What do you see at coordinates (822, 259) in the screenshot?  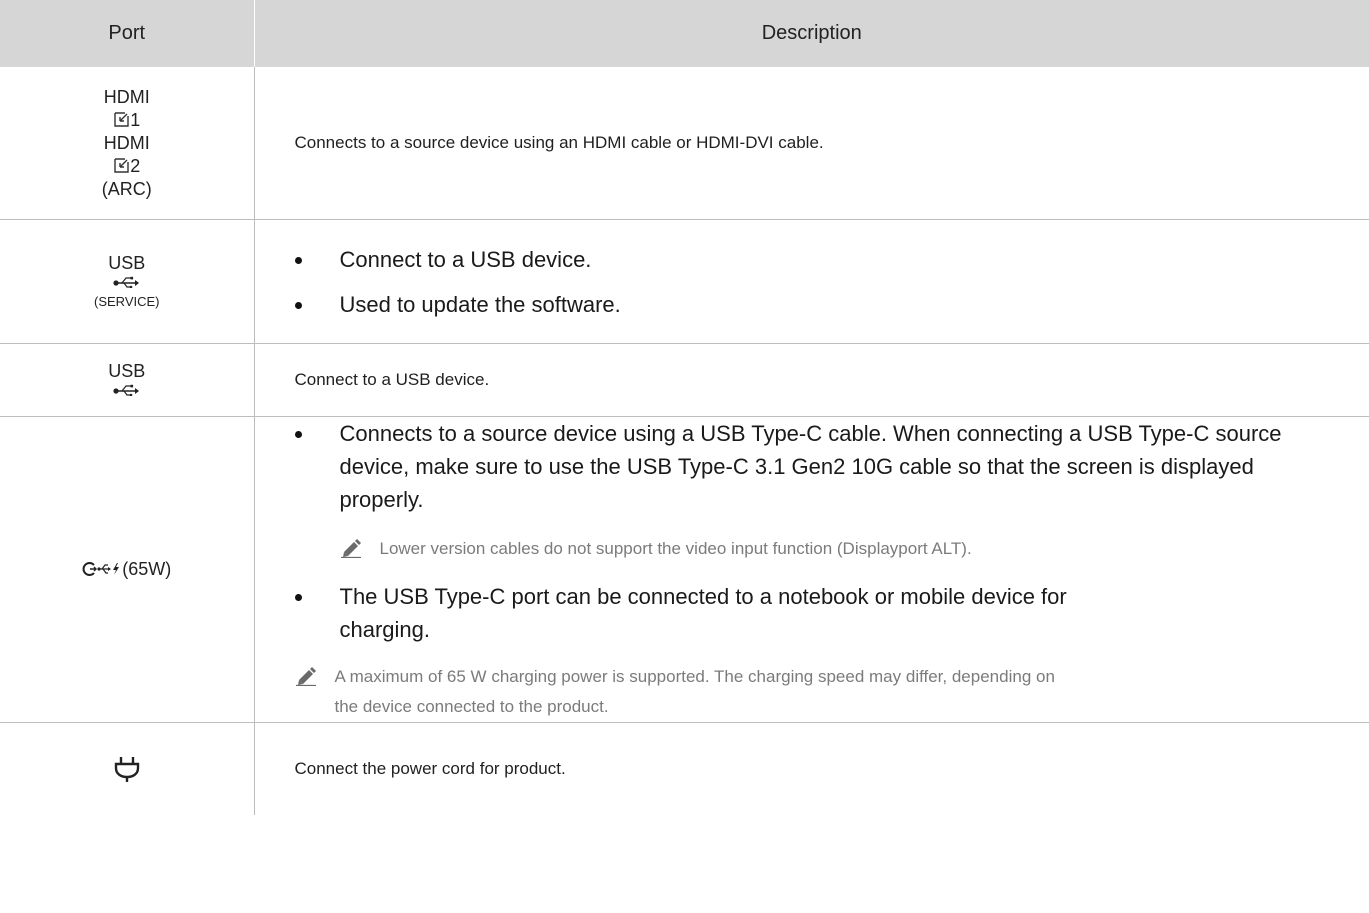 I see `list-item: Connect to a USB device.` at bounding box center [822, 259].